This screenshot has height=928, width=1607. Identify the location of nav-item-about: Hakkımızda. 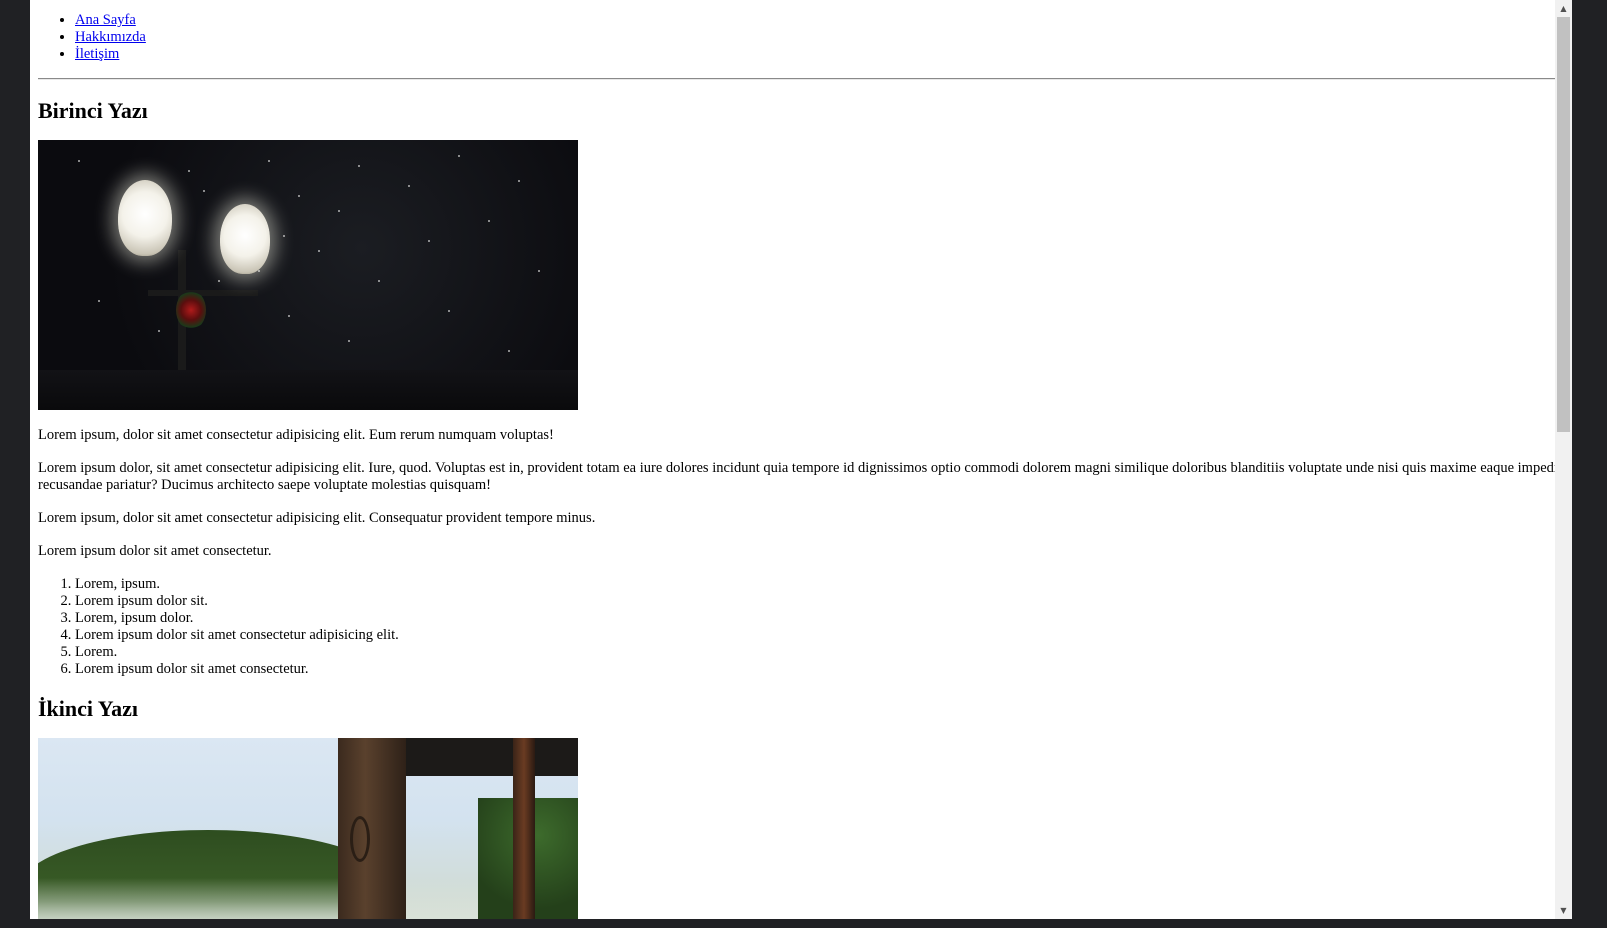
(819, 37).